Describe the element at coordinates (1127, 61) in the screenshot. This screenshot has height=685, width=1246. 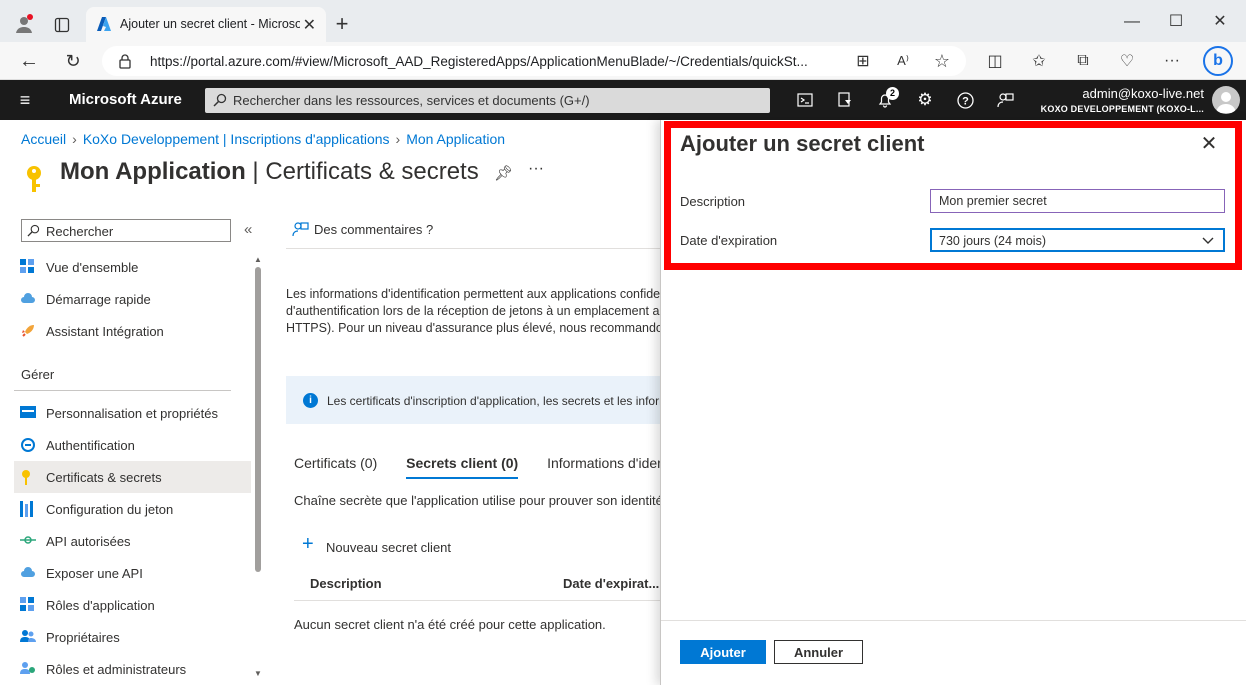
I see `browser-essentials-icon: ♡` at that location.